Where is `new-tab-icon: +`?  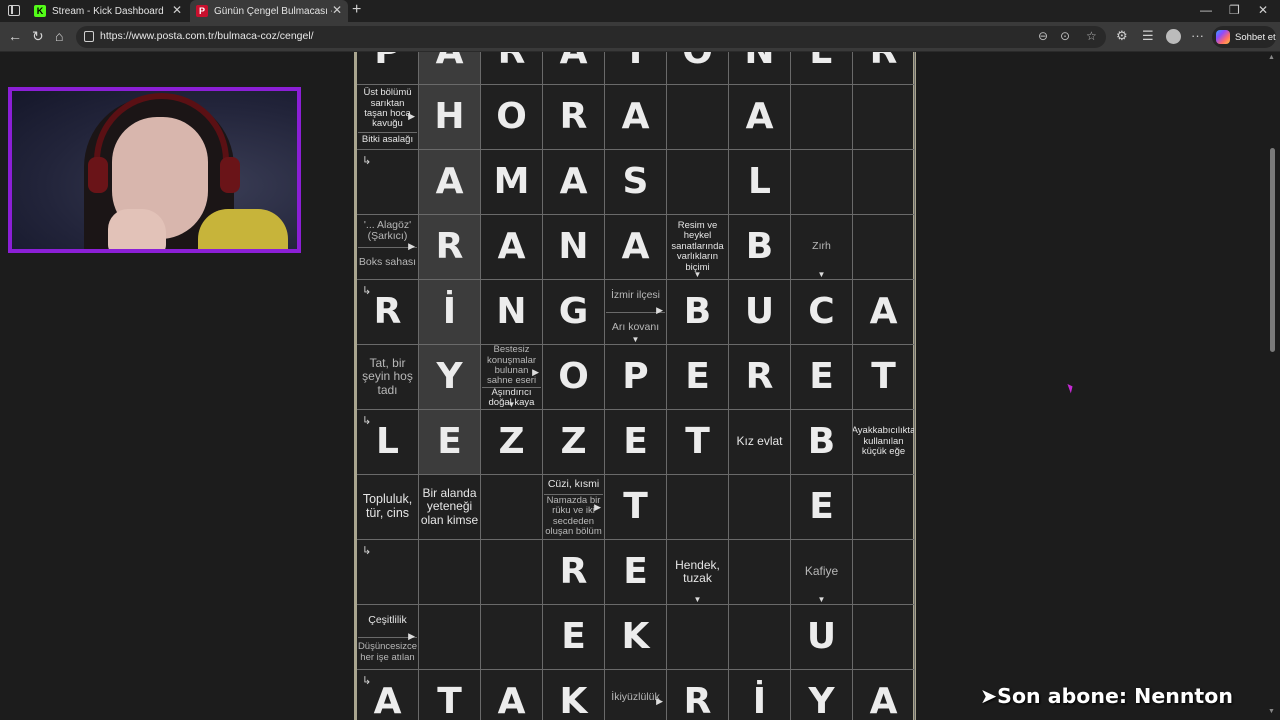 new-tab-icon: + is located at coordinates (356, 10).